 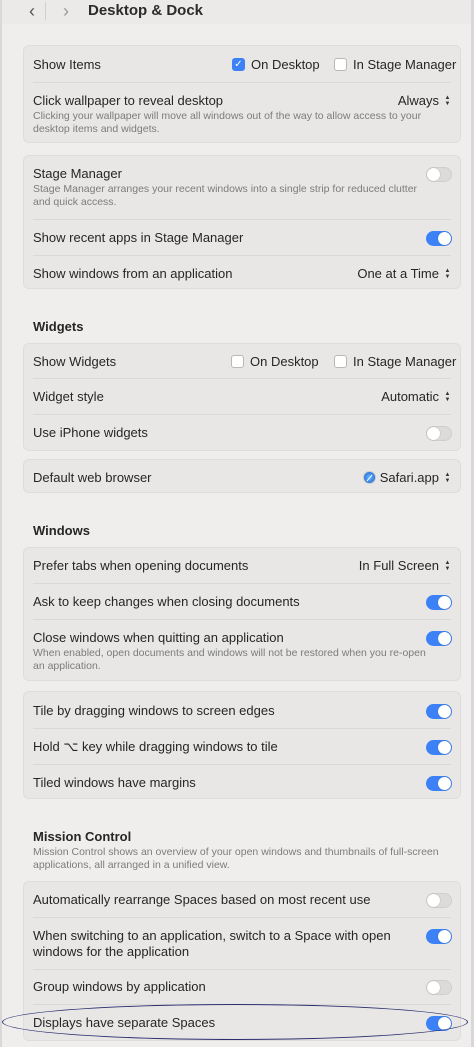 I want to click on default-browser-value: Safari.app, so click(x=409, y=477).